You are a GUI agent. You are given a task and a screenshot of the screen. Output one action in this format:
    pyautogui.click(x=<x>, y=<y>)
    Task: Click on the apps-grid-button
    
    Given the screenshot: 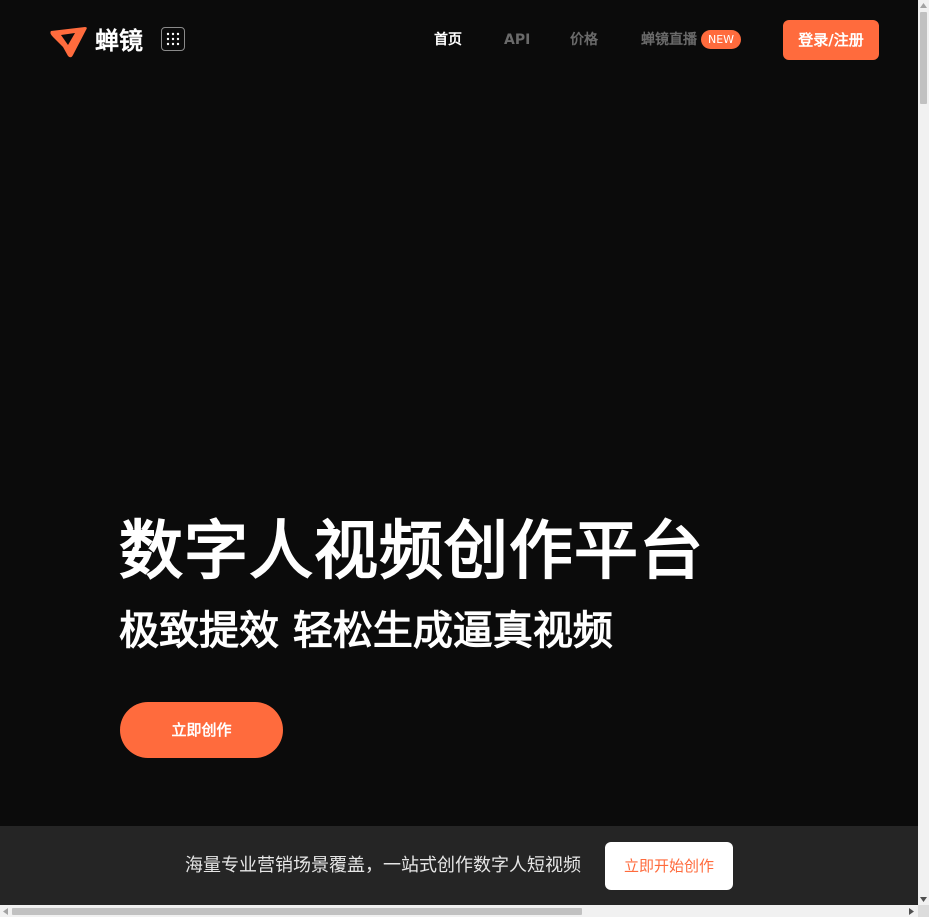 What is the action you would take?
    pyautogui.click(x=173, y=39)
    